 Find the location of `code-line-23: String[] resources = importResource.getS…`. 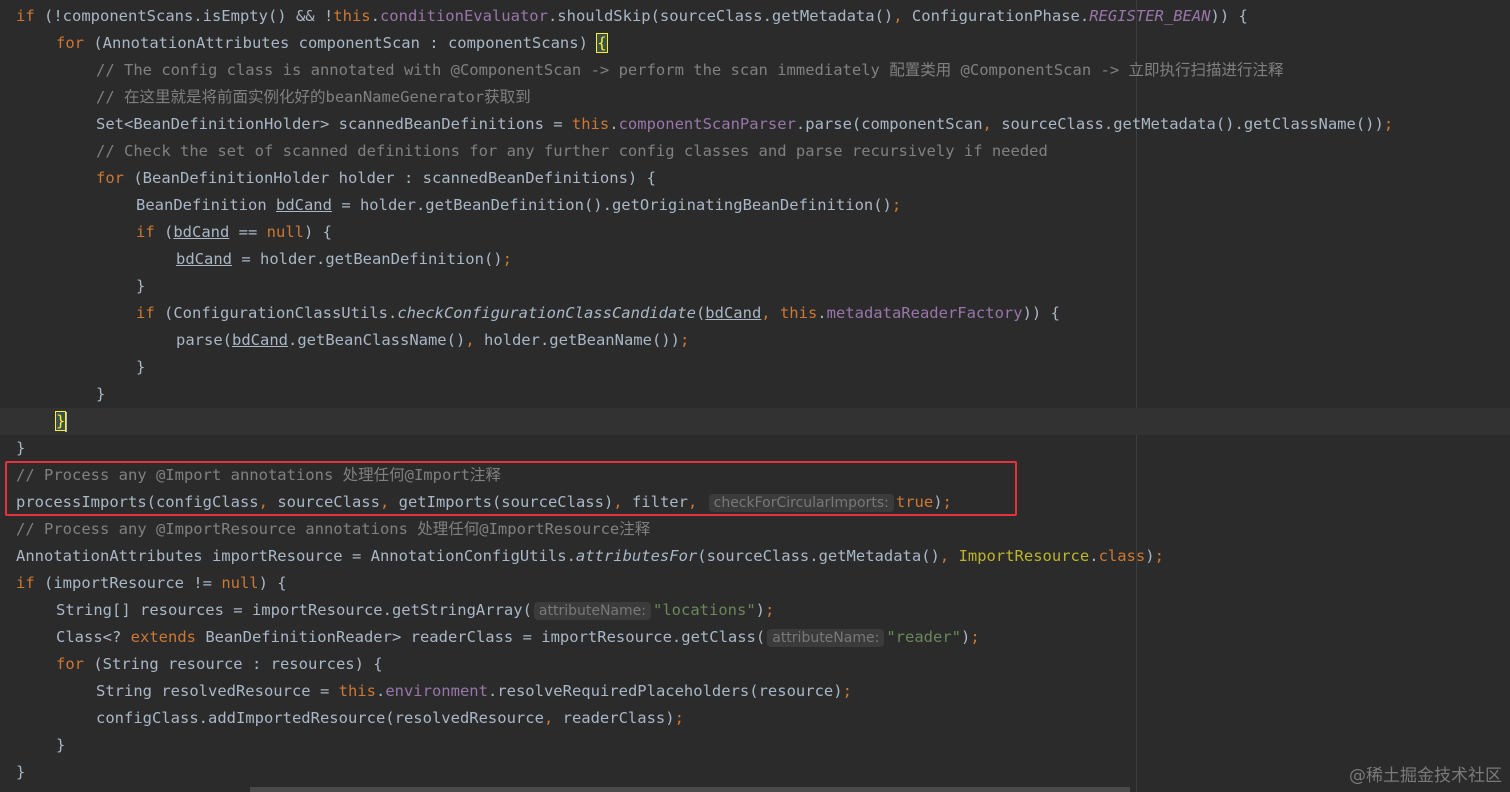

code-line-23: String[] resources = importResource.getS… is located at coordinates (755, 610).